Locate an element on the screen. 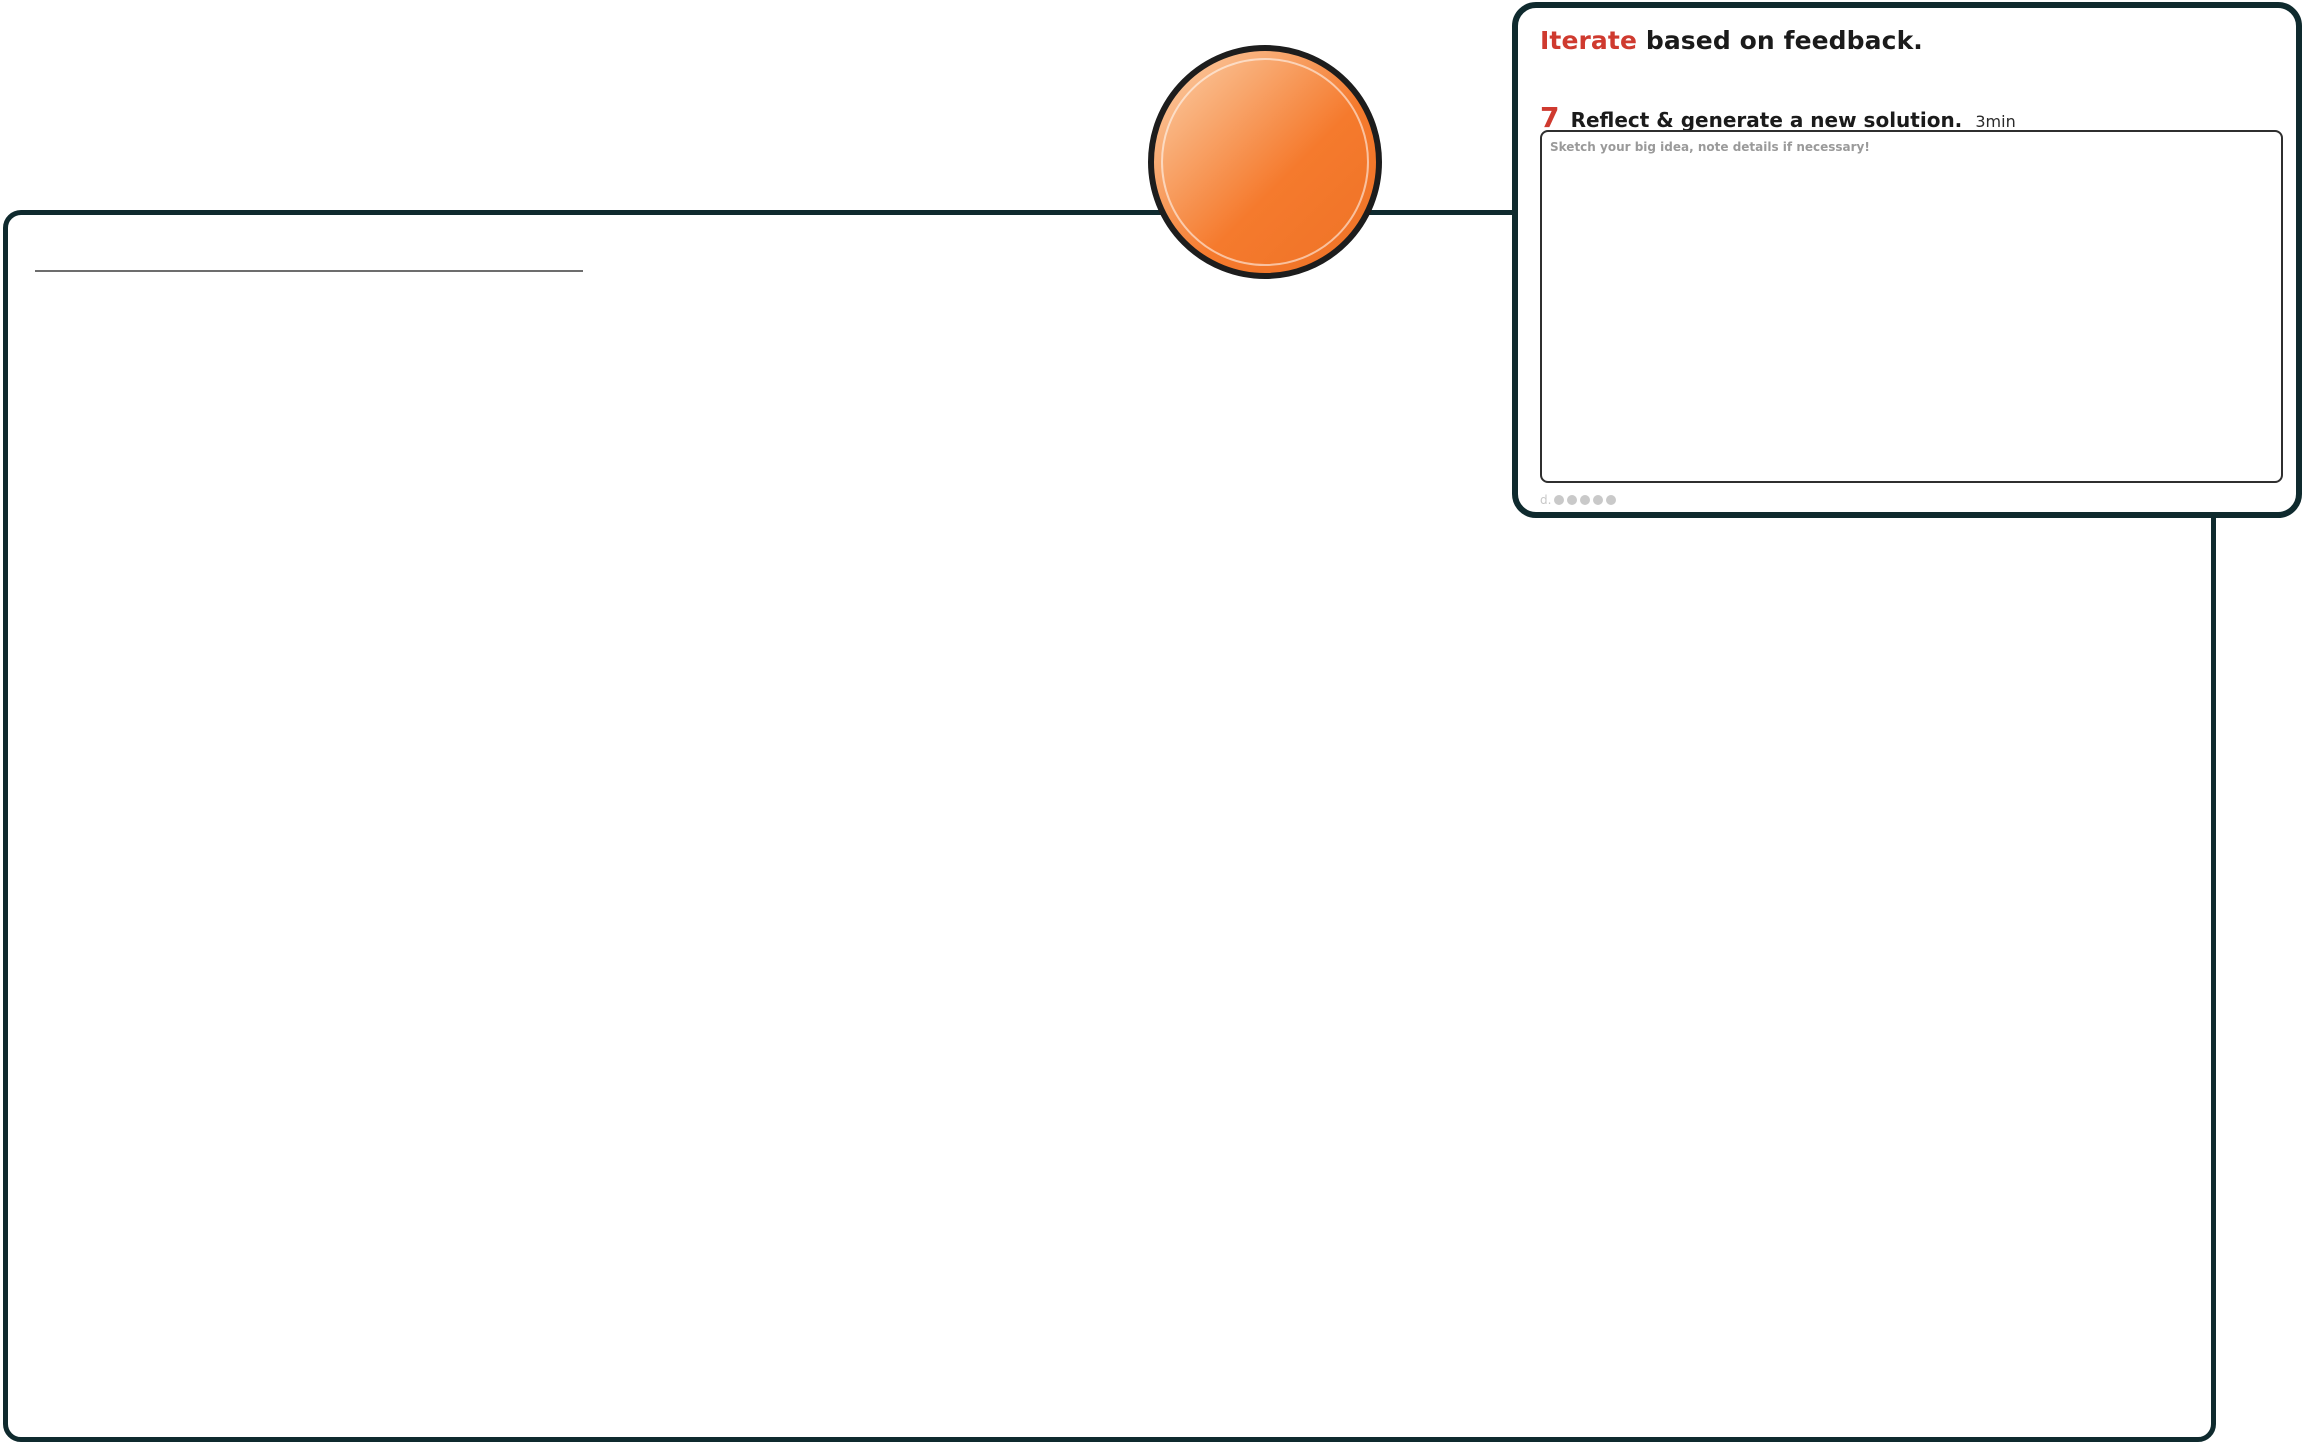 Image resolution: width=2305 pixels, height=1449 pixels. board-title-line is located at coordinates (309, 271).